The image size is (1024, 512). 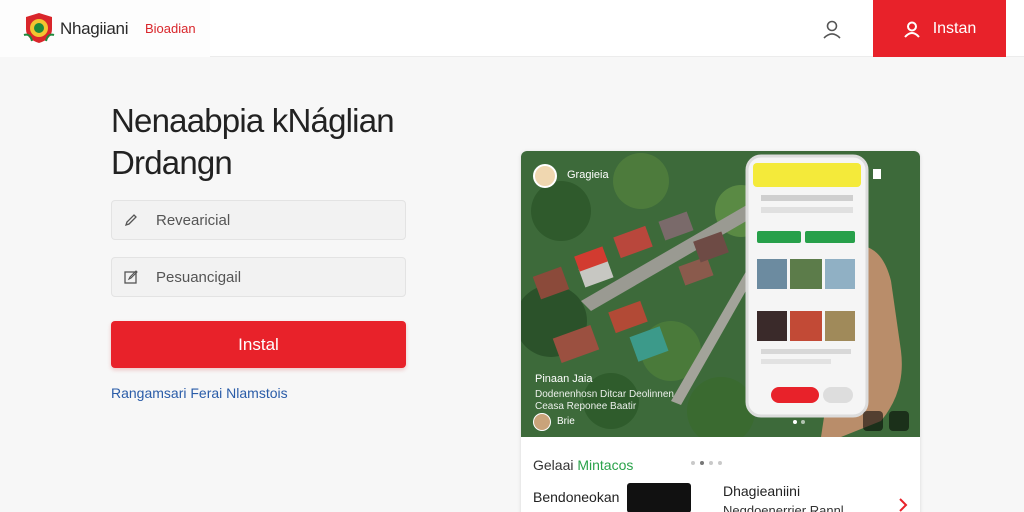 What do you see at coordinates (706, 463) in the screenshot?
I see `section-pager` at bounding box center [706, 463].